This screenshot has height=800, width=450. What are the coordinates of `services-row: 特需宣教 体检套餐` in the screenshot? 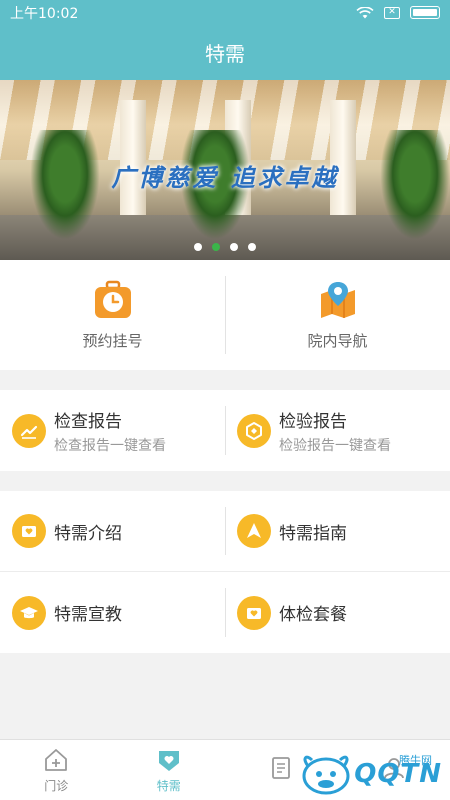 It's located at (225, 612).